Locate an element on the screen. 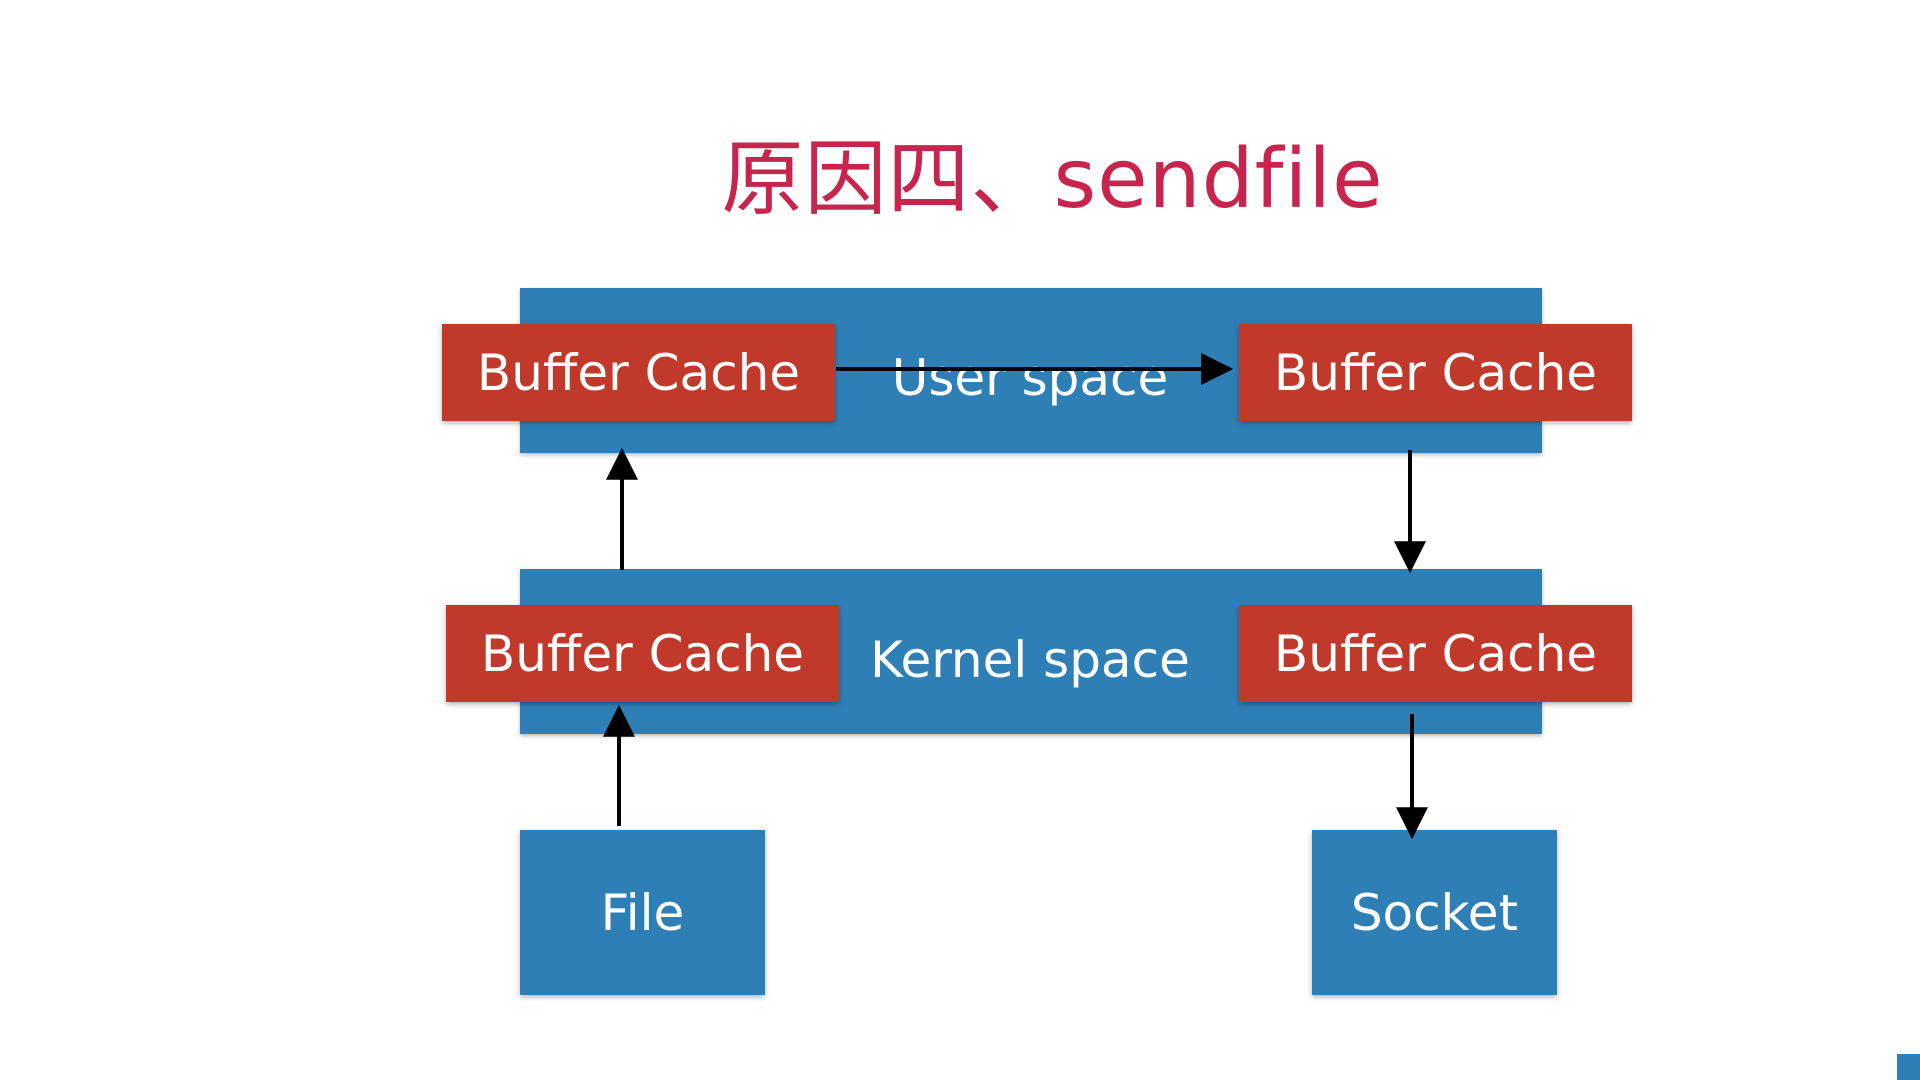 This screenshot has height=1080, width=1920. kernel-space-label: Kernel space is located at coordinates (1030, 660).